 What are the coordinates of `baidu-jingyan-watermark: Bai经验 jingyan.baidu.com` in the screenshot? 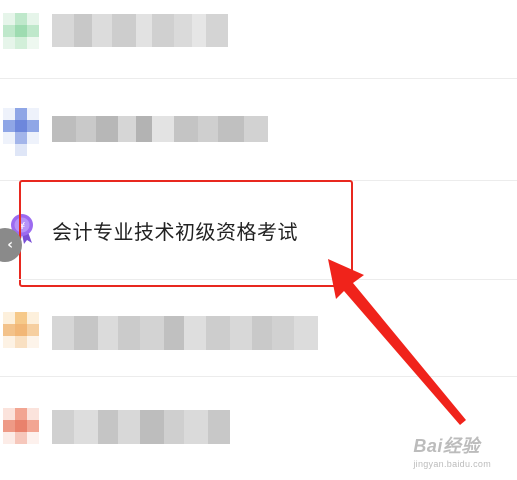 It's located at (452, 452).